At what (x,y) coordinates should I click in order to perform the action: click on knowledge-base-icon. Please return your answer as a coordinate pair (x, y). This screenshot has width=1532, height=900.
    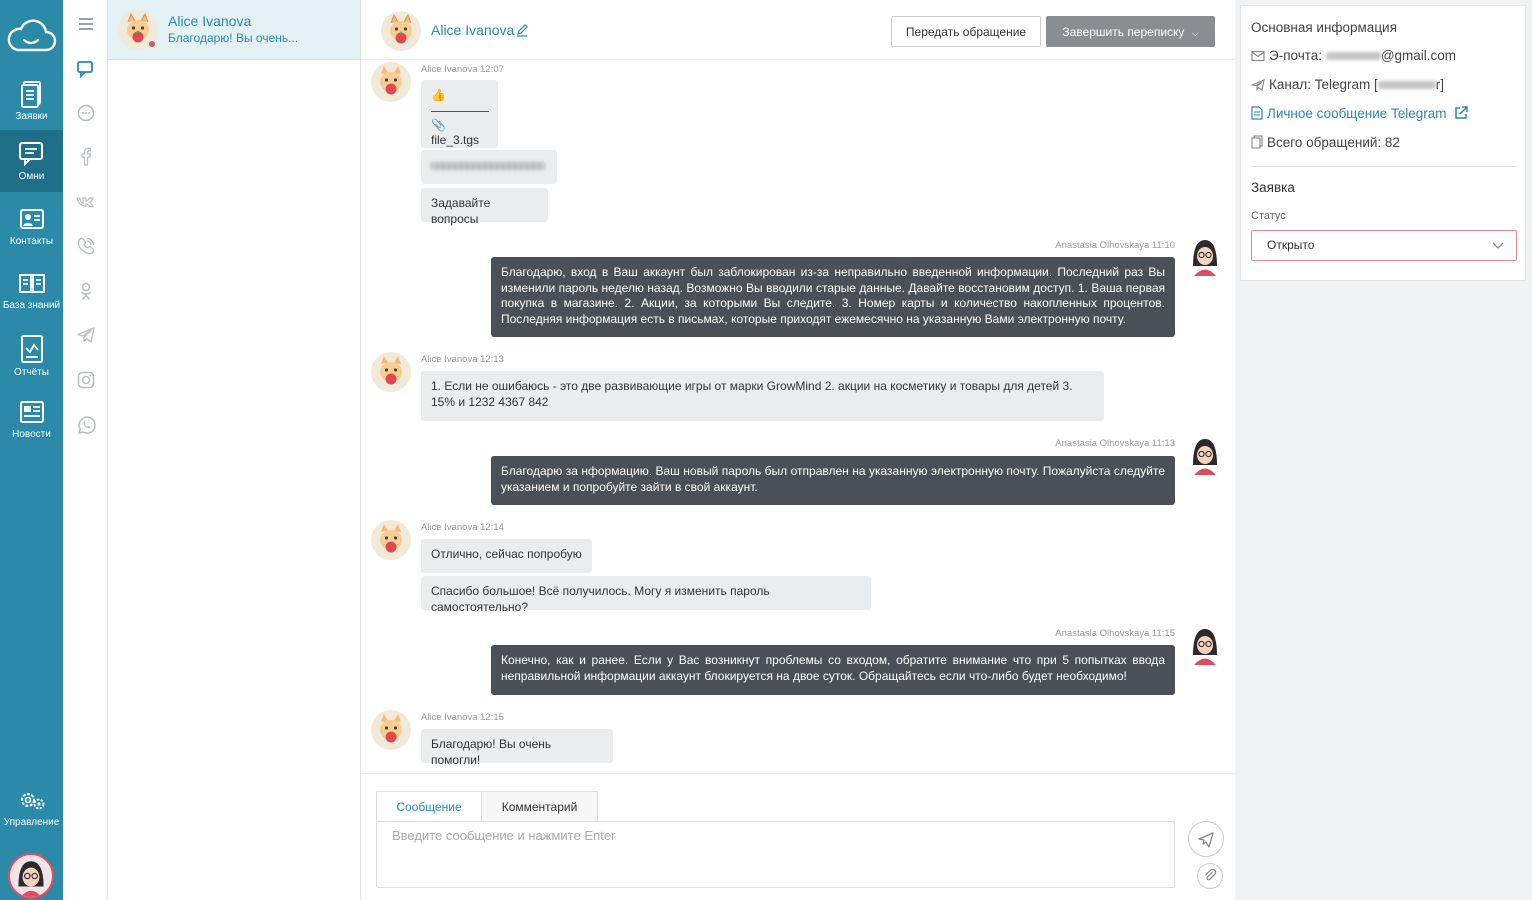
    Looking at the image, I should click on (31, 283).